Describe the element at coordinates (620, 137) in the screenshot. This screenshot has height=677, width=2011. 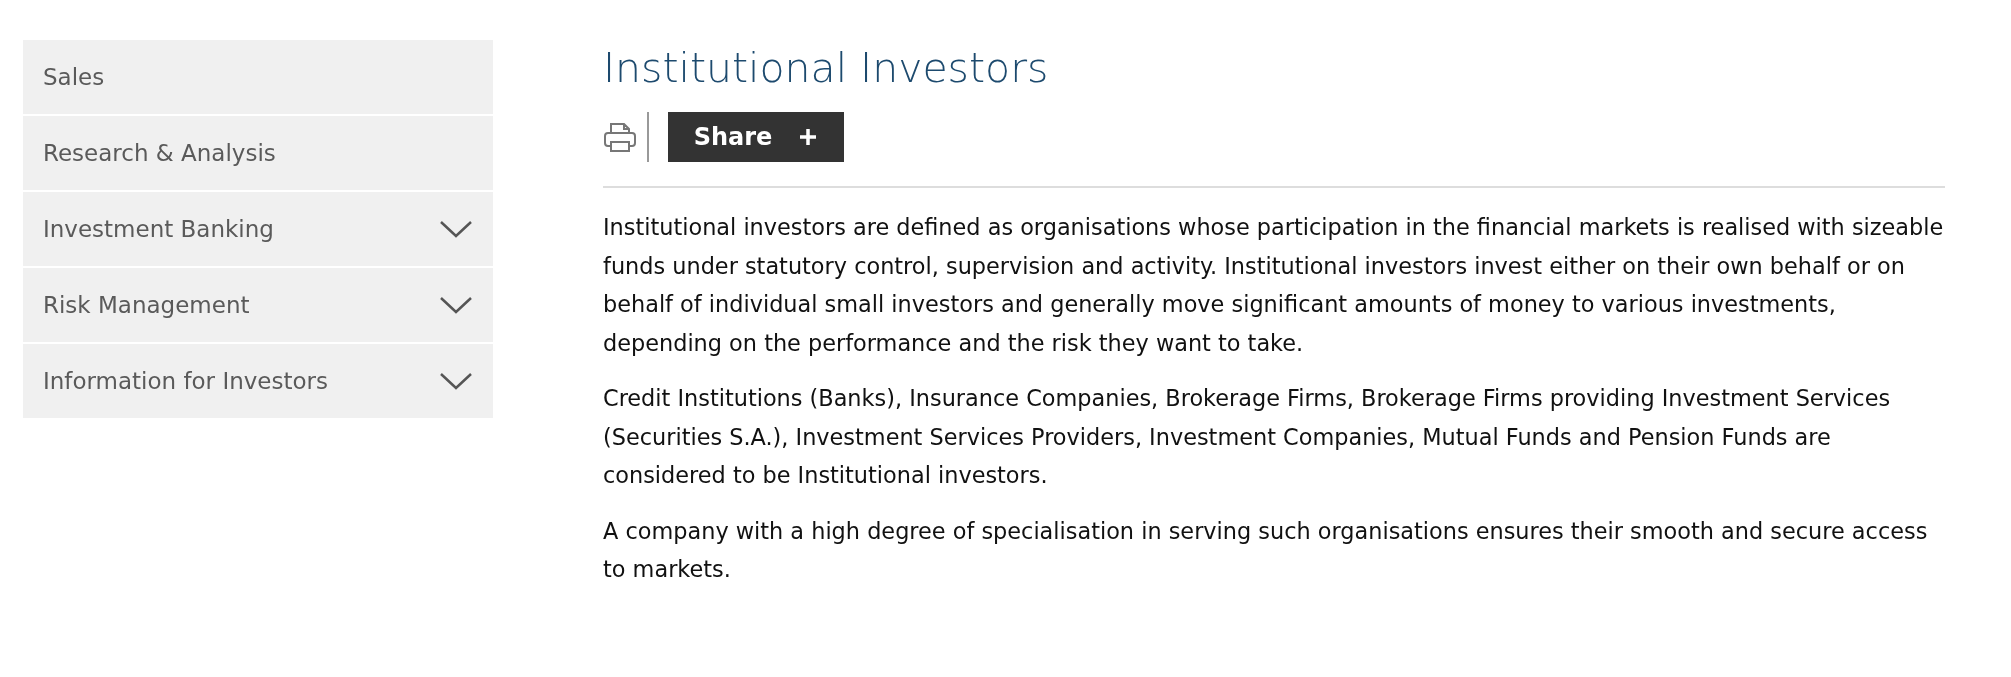
I see `print-icon` at that location.